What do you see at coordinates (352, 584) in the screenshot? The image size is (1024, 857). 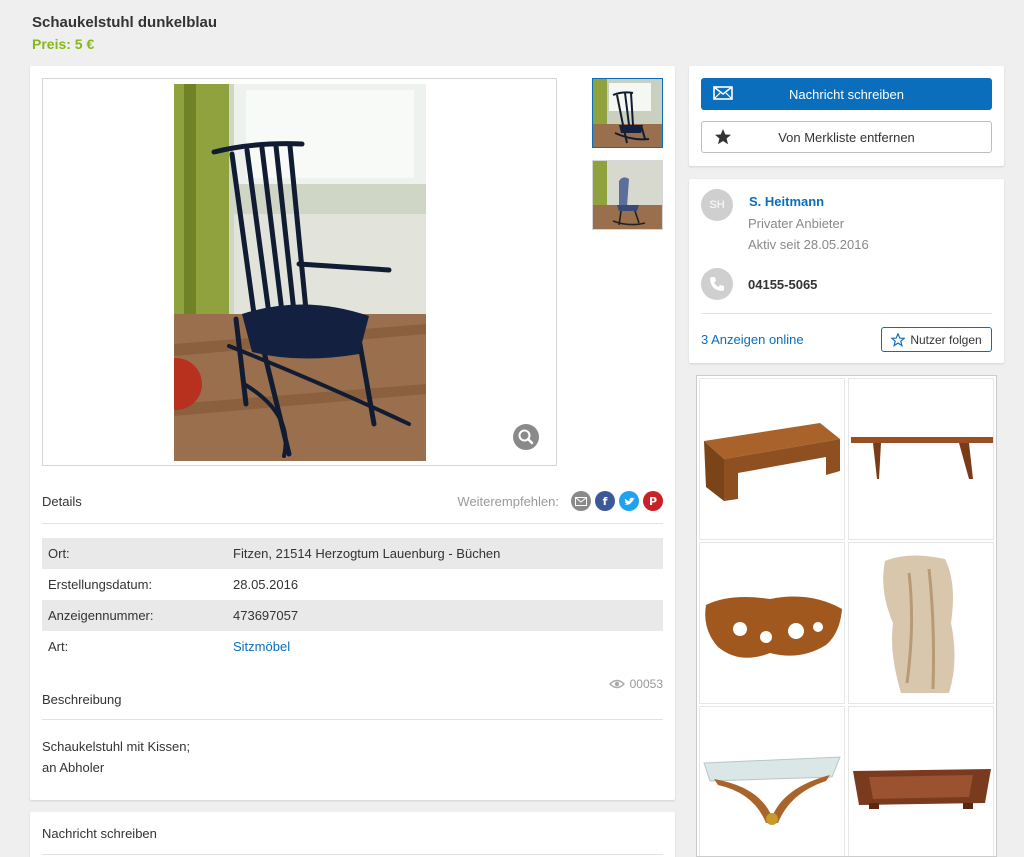 I see `table-row: Erstellungsdatum: 28.05.2016` at bounding box center [352, 584].